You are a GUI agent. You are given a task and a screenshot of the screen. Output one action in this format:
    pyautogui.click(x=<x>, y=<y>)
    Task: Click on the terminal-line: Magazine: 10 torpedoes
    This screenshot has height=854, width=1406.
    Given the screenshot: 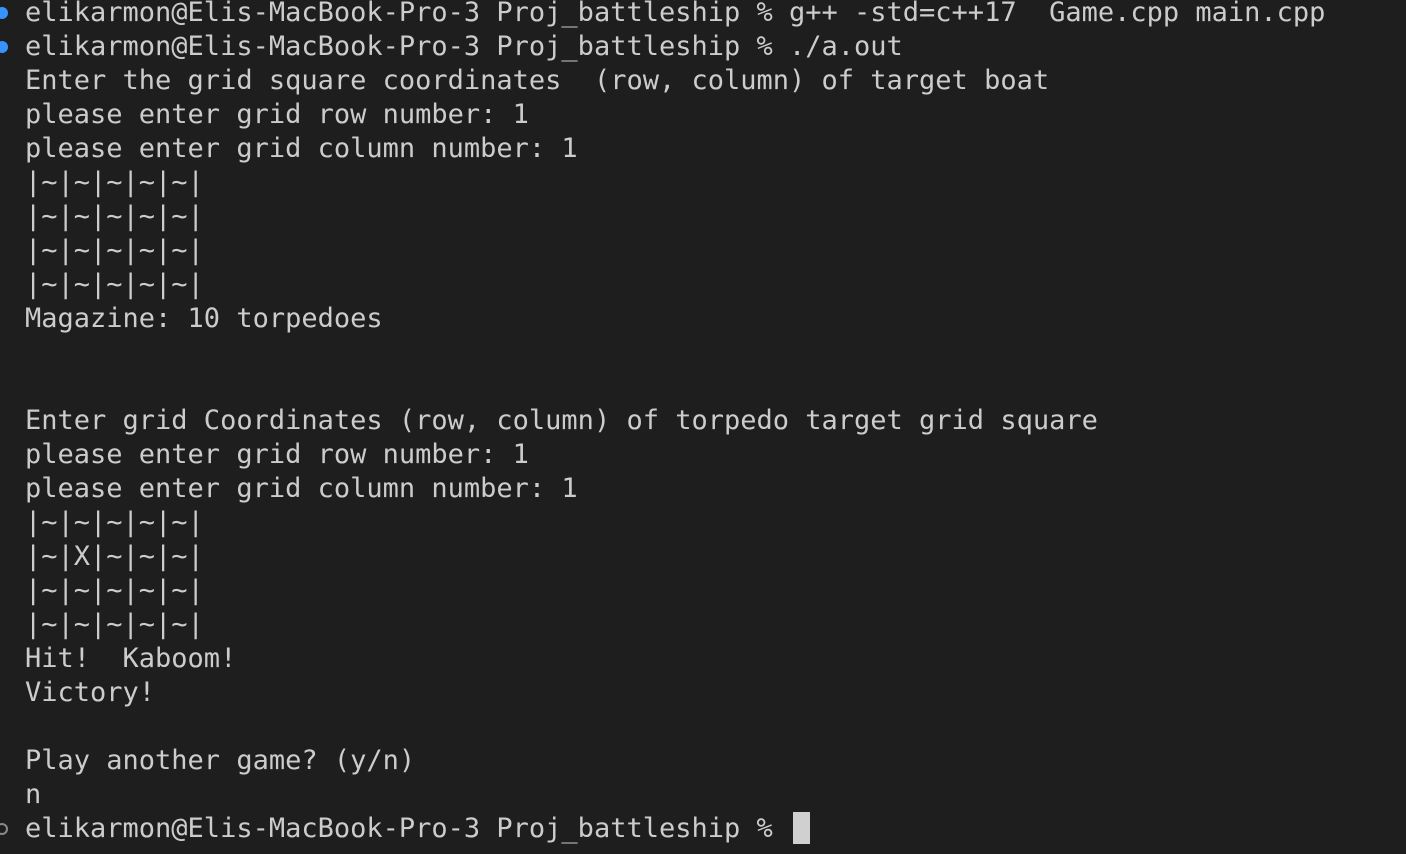 What is the action you would take?
    pyautogui.click(x=204, y=318)
    